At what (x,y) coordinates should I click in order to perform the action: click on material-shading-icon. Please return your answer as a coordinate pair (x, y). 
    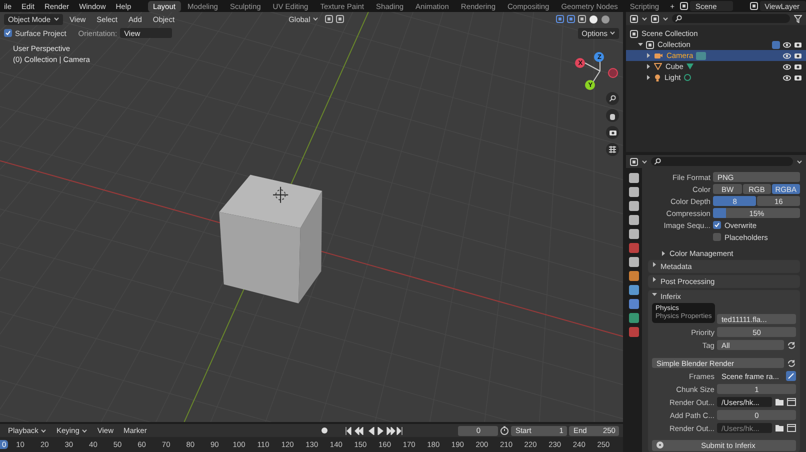
    Looking at the image, I should click on (605, 19).